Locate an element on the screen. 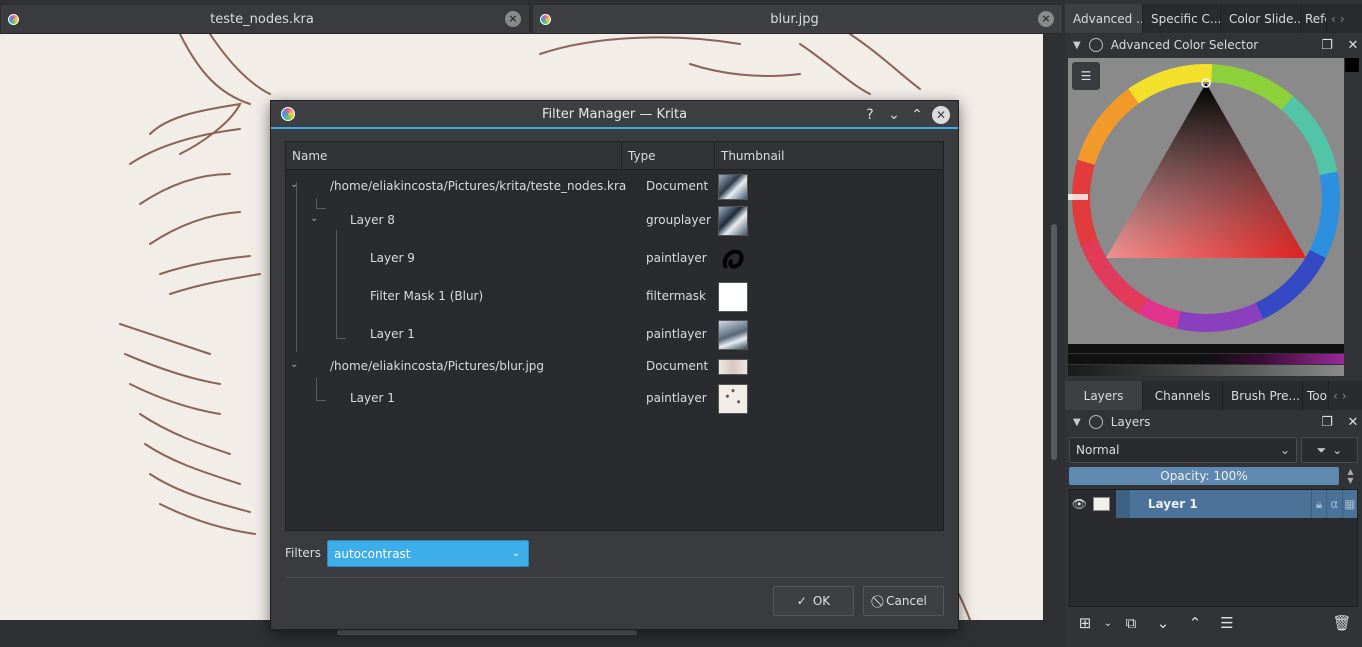 This screenshot has height=647, width=1362. row-name: Layer 9 is located at coordinates (392, 258).